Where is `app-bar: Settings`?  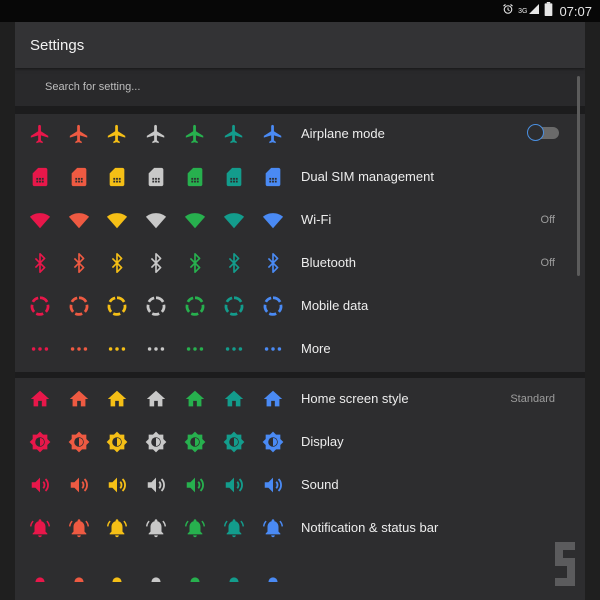 app-bar: Settings is located at coordinates (300, 45).